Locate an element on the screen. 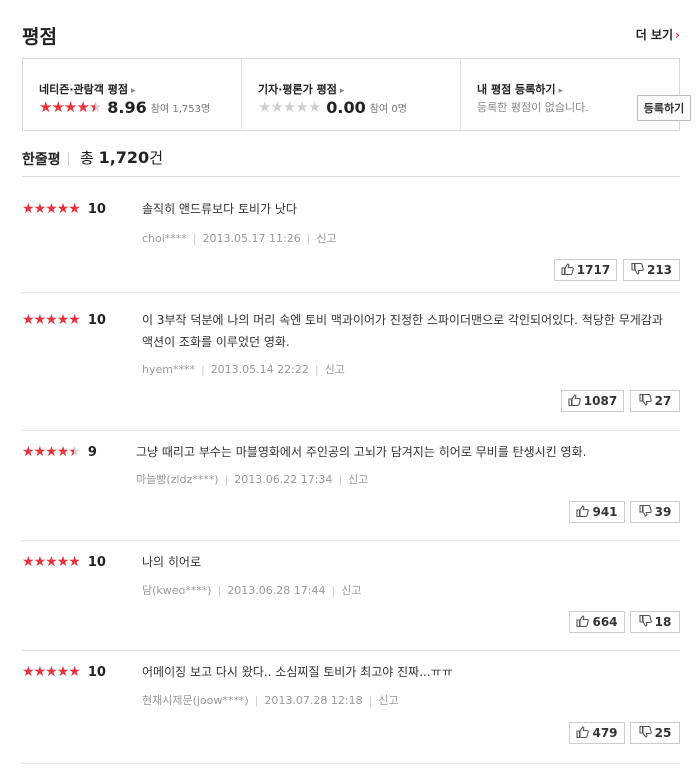 Image resolution: width=700 pixels, height=775 pixels. review-date: 2013.05.14 22:22 is located at coordinates (259, 369).